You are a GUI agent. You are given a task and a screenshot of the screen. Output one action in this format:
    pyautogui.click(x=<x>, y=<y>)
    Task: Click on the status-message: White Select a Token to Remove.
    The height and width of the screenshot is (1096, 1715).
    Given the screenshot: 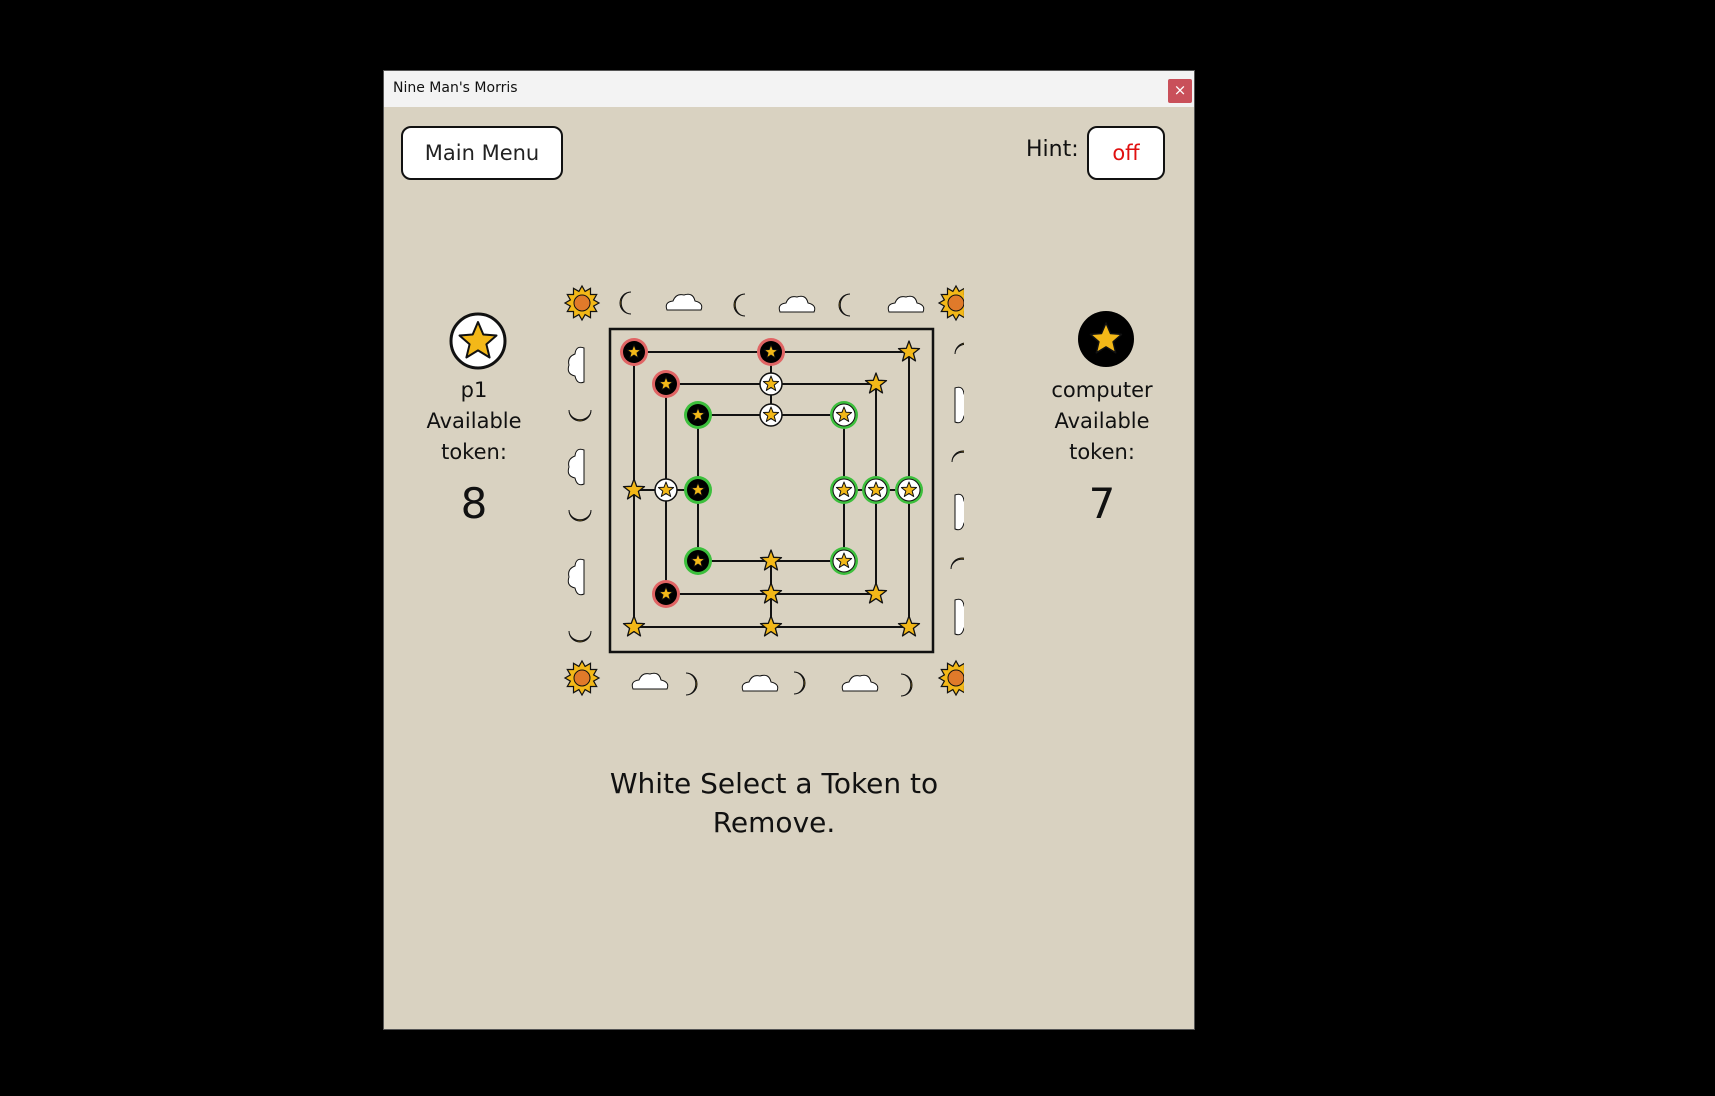 What is the action you would take?
    pyautogui.click(x=774, y=803)
    